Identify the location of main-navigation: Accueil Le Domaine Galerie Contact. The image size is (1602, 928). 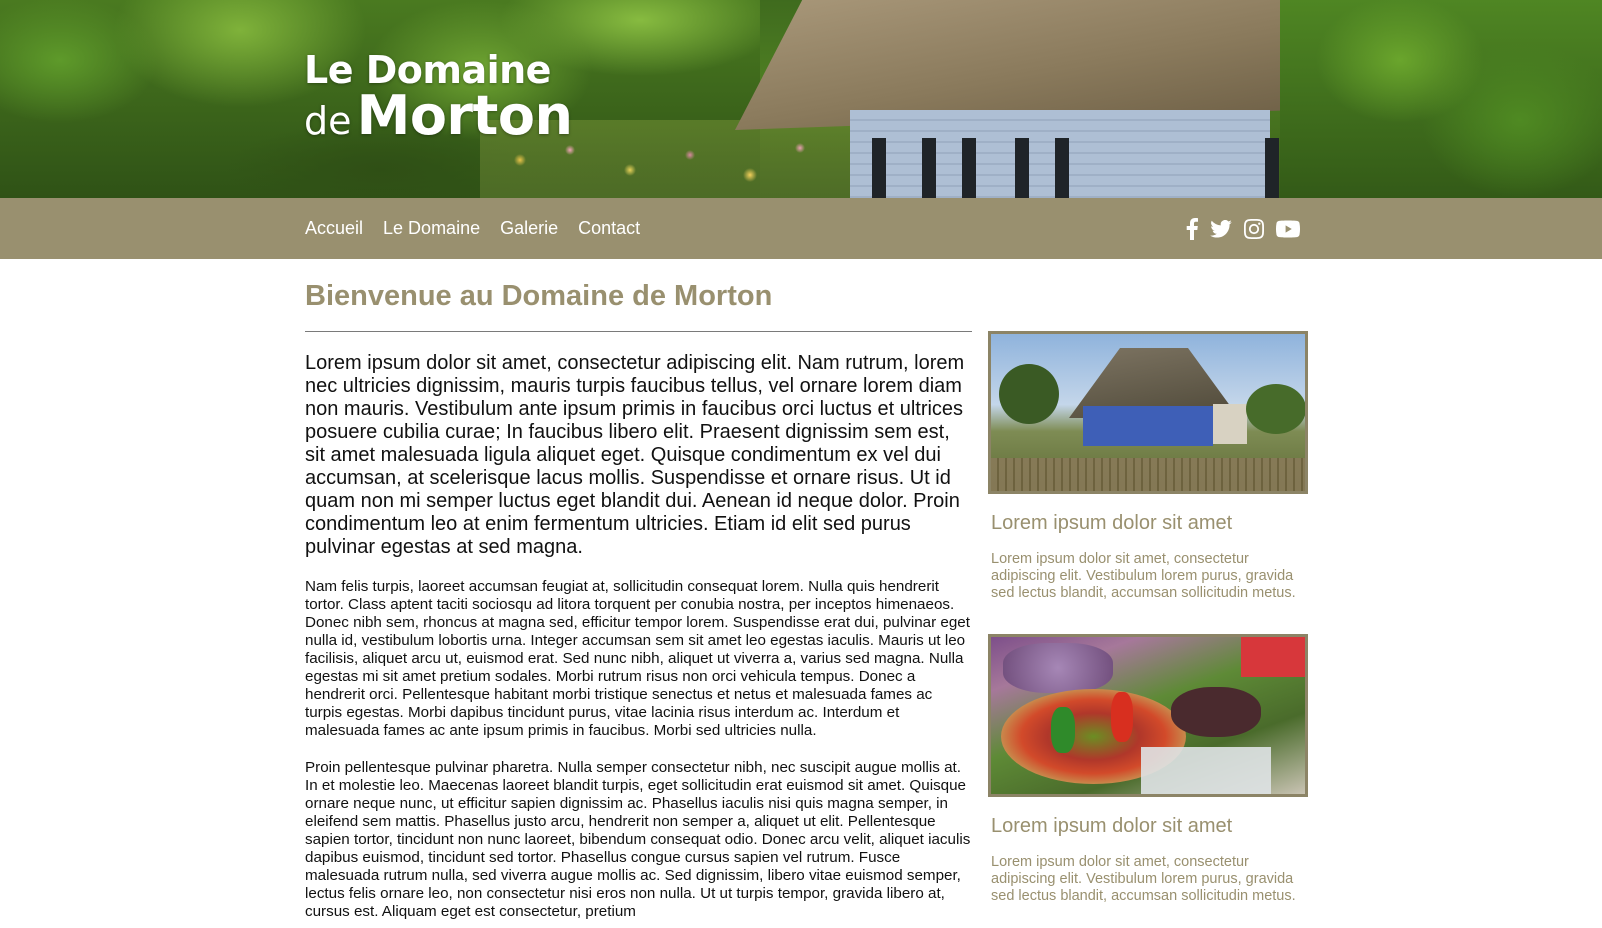
(801, 228).